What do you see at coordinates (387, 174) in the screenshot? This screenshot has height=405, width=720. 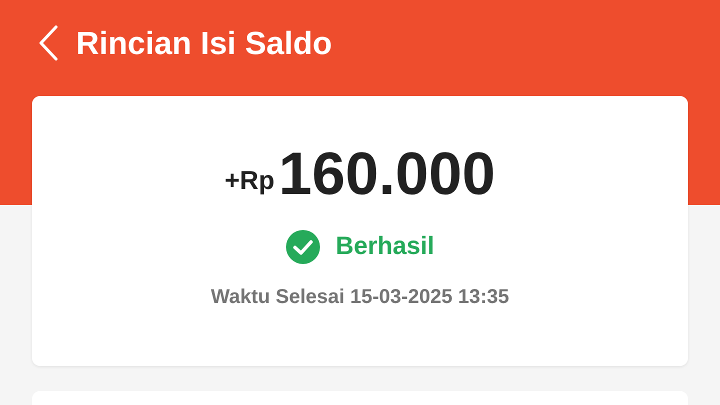 I see `amount-text: 160.000` at bounding box center [387, 174].